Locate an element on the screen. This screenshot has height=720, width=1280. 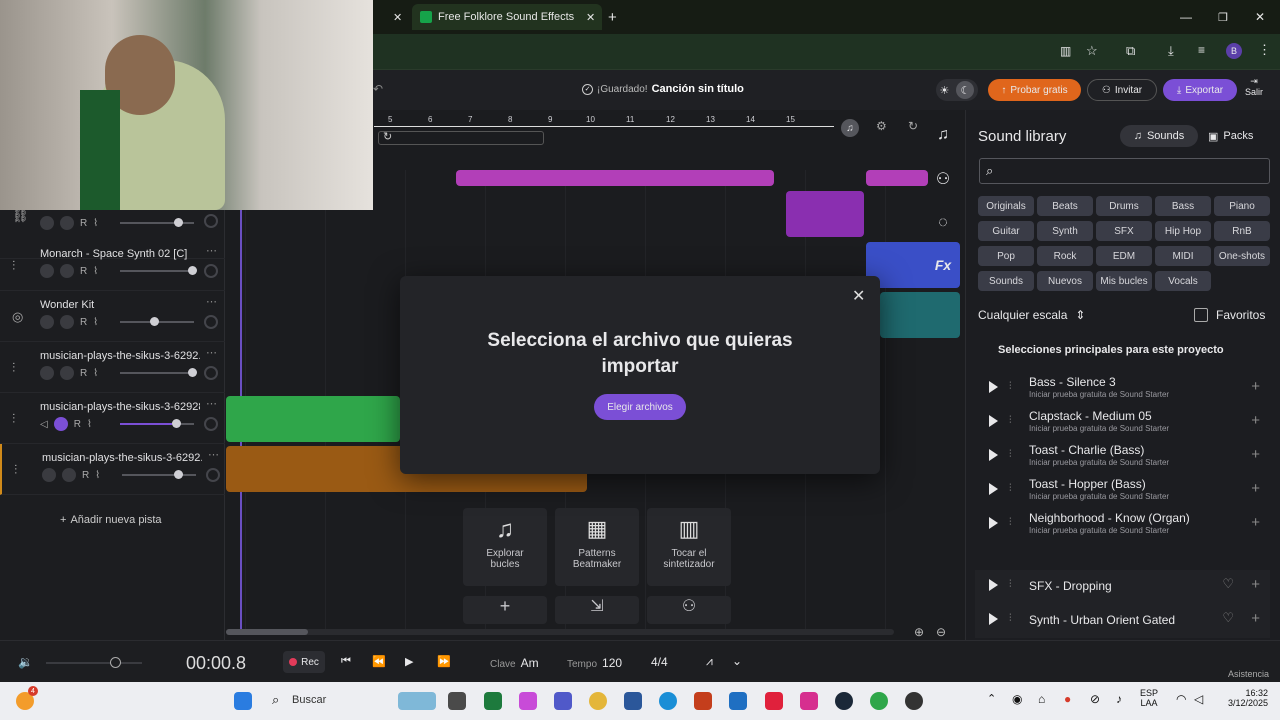
undo-icon: ↶ is located at coordinates (378, 89).